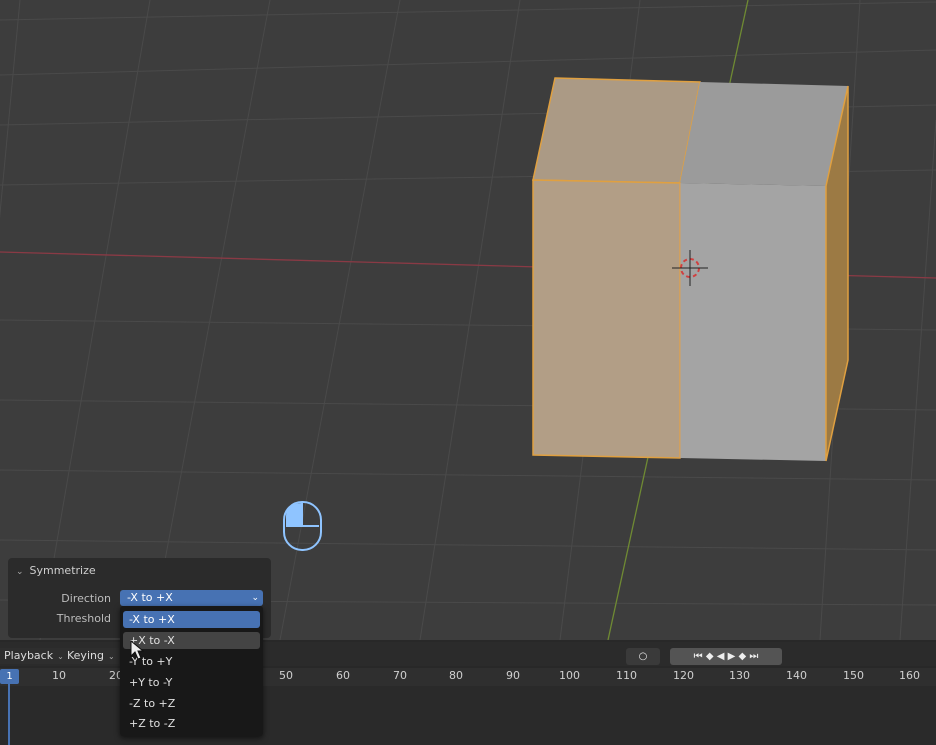  Describe the element at coordinates (742, 656) in the screenshot. I see `next-keyframe-icon: ◆` at that location.